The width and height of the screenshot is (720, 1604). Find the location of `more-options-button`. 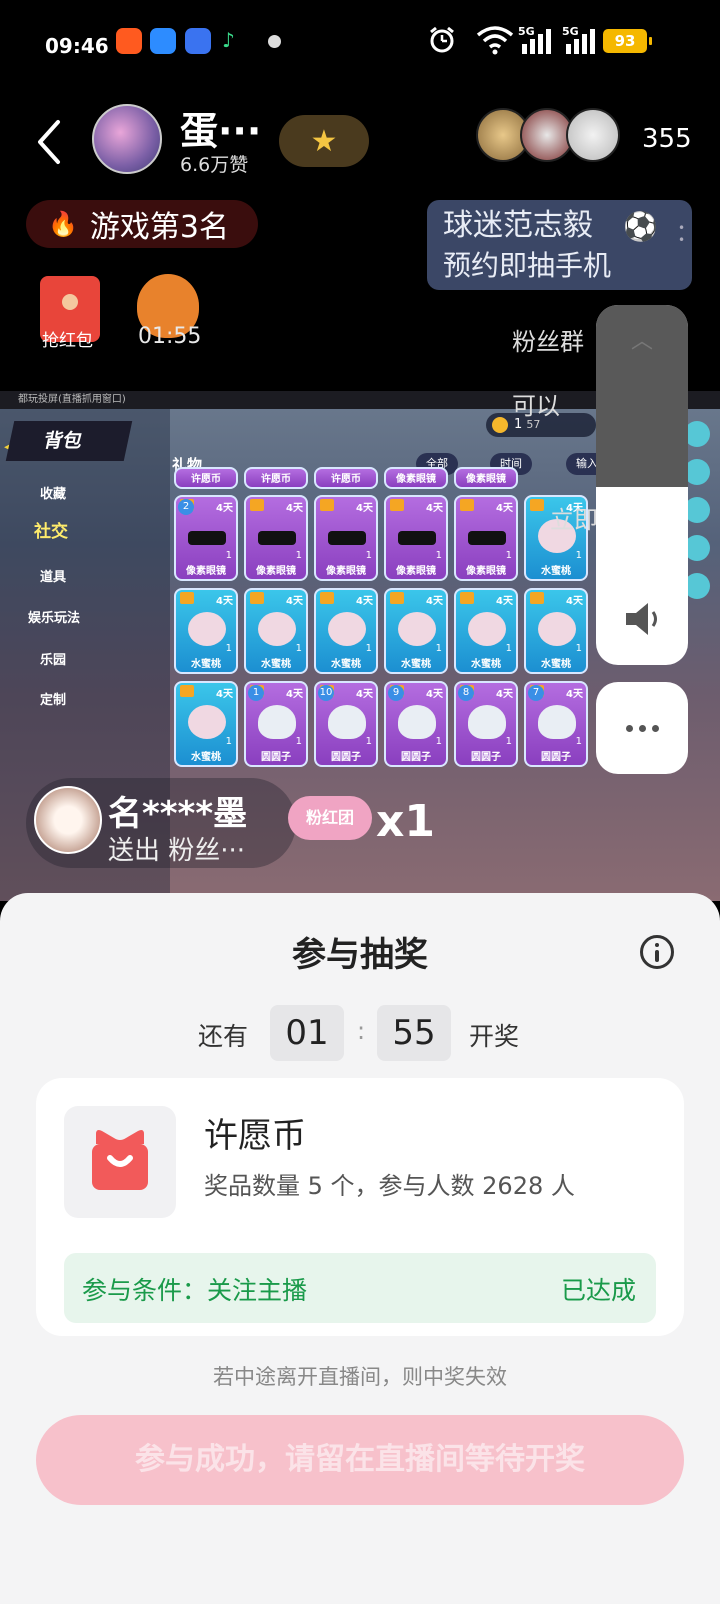

more-options-button is located at coordinates (642, 728).